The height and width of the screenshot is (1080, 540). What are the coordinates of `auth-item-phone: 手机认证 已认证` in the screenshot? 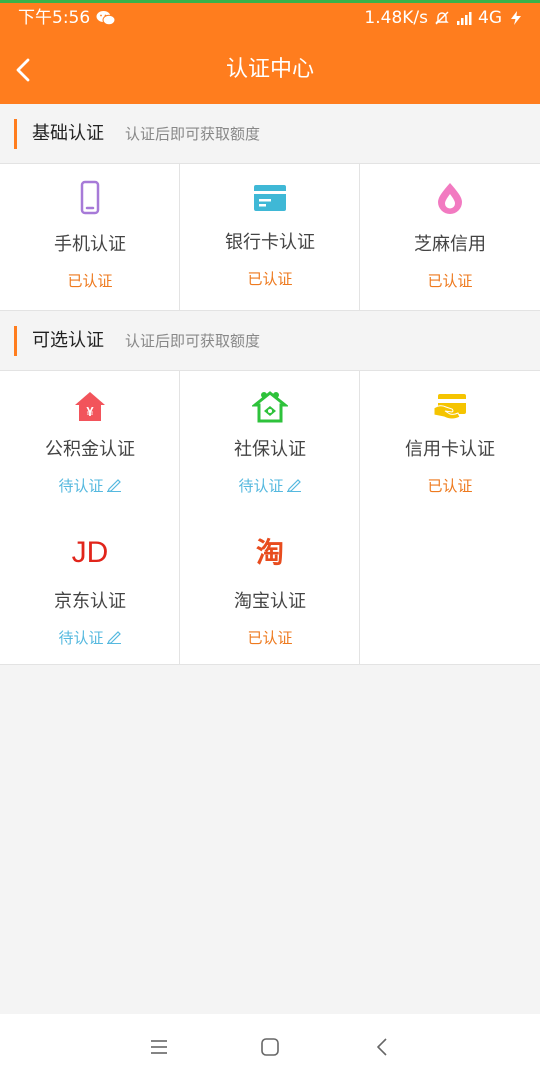 It's located at (90, 237).